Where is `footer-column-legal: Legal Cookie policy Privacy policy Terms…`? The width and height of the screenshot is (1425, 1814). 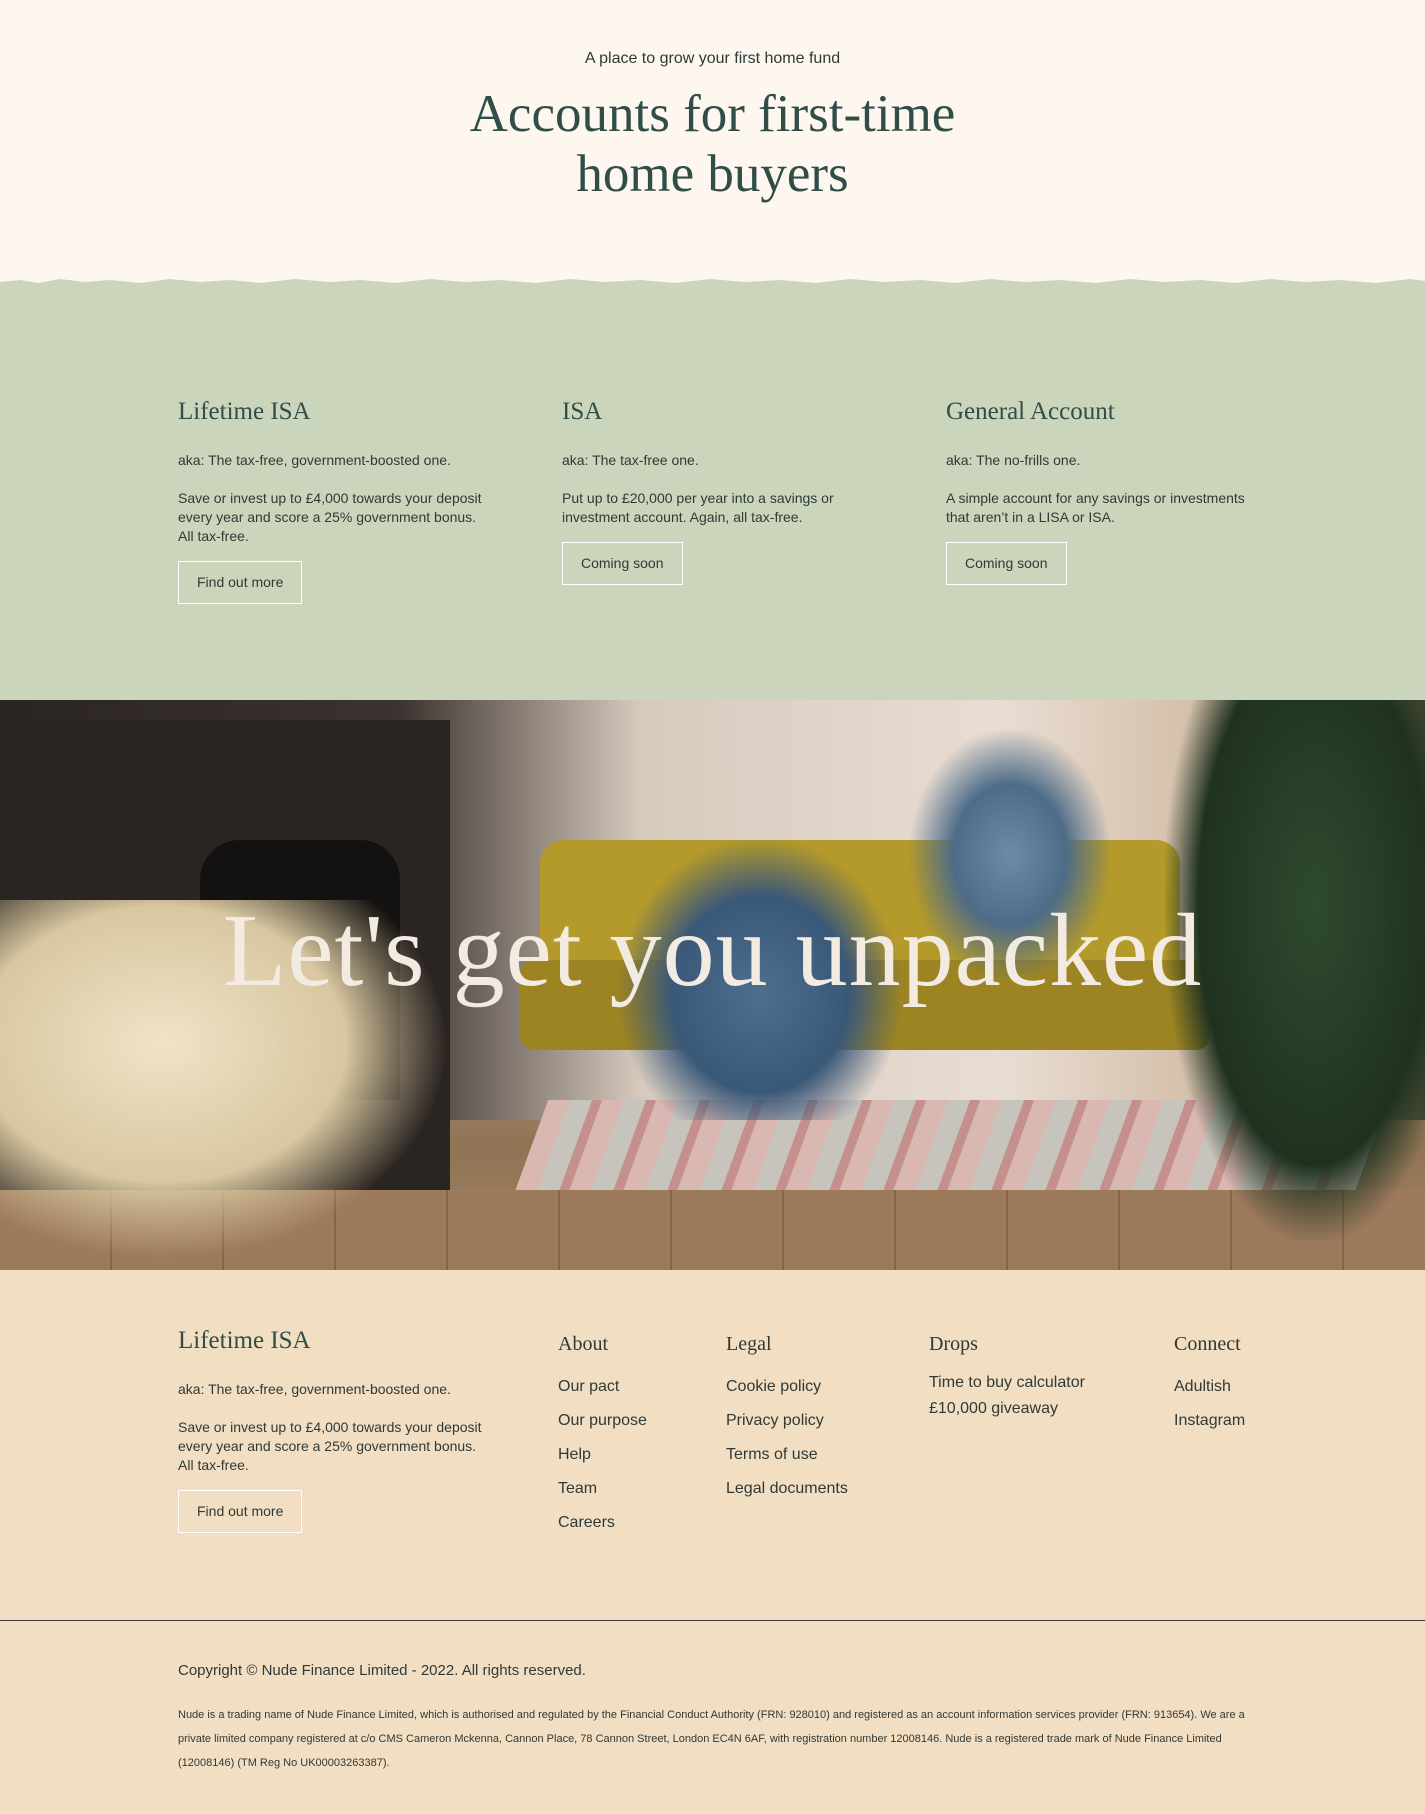 footer-column-legal: Legal Cookie policy Privacy policy Terms… is located at coordinates (787, 1416).